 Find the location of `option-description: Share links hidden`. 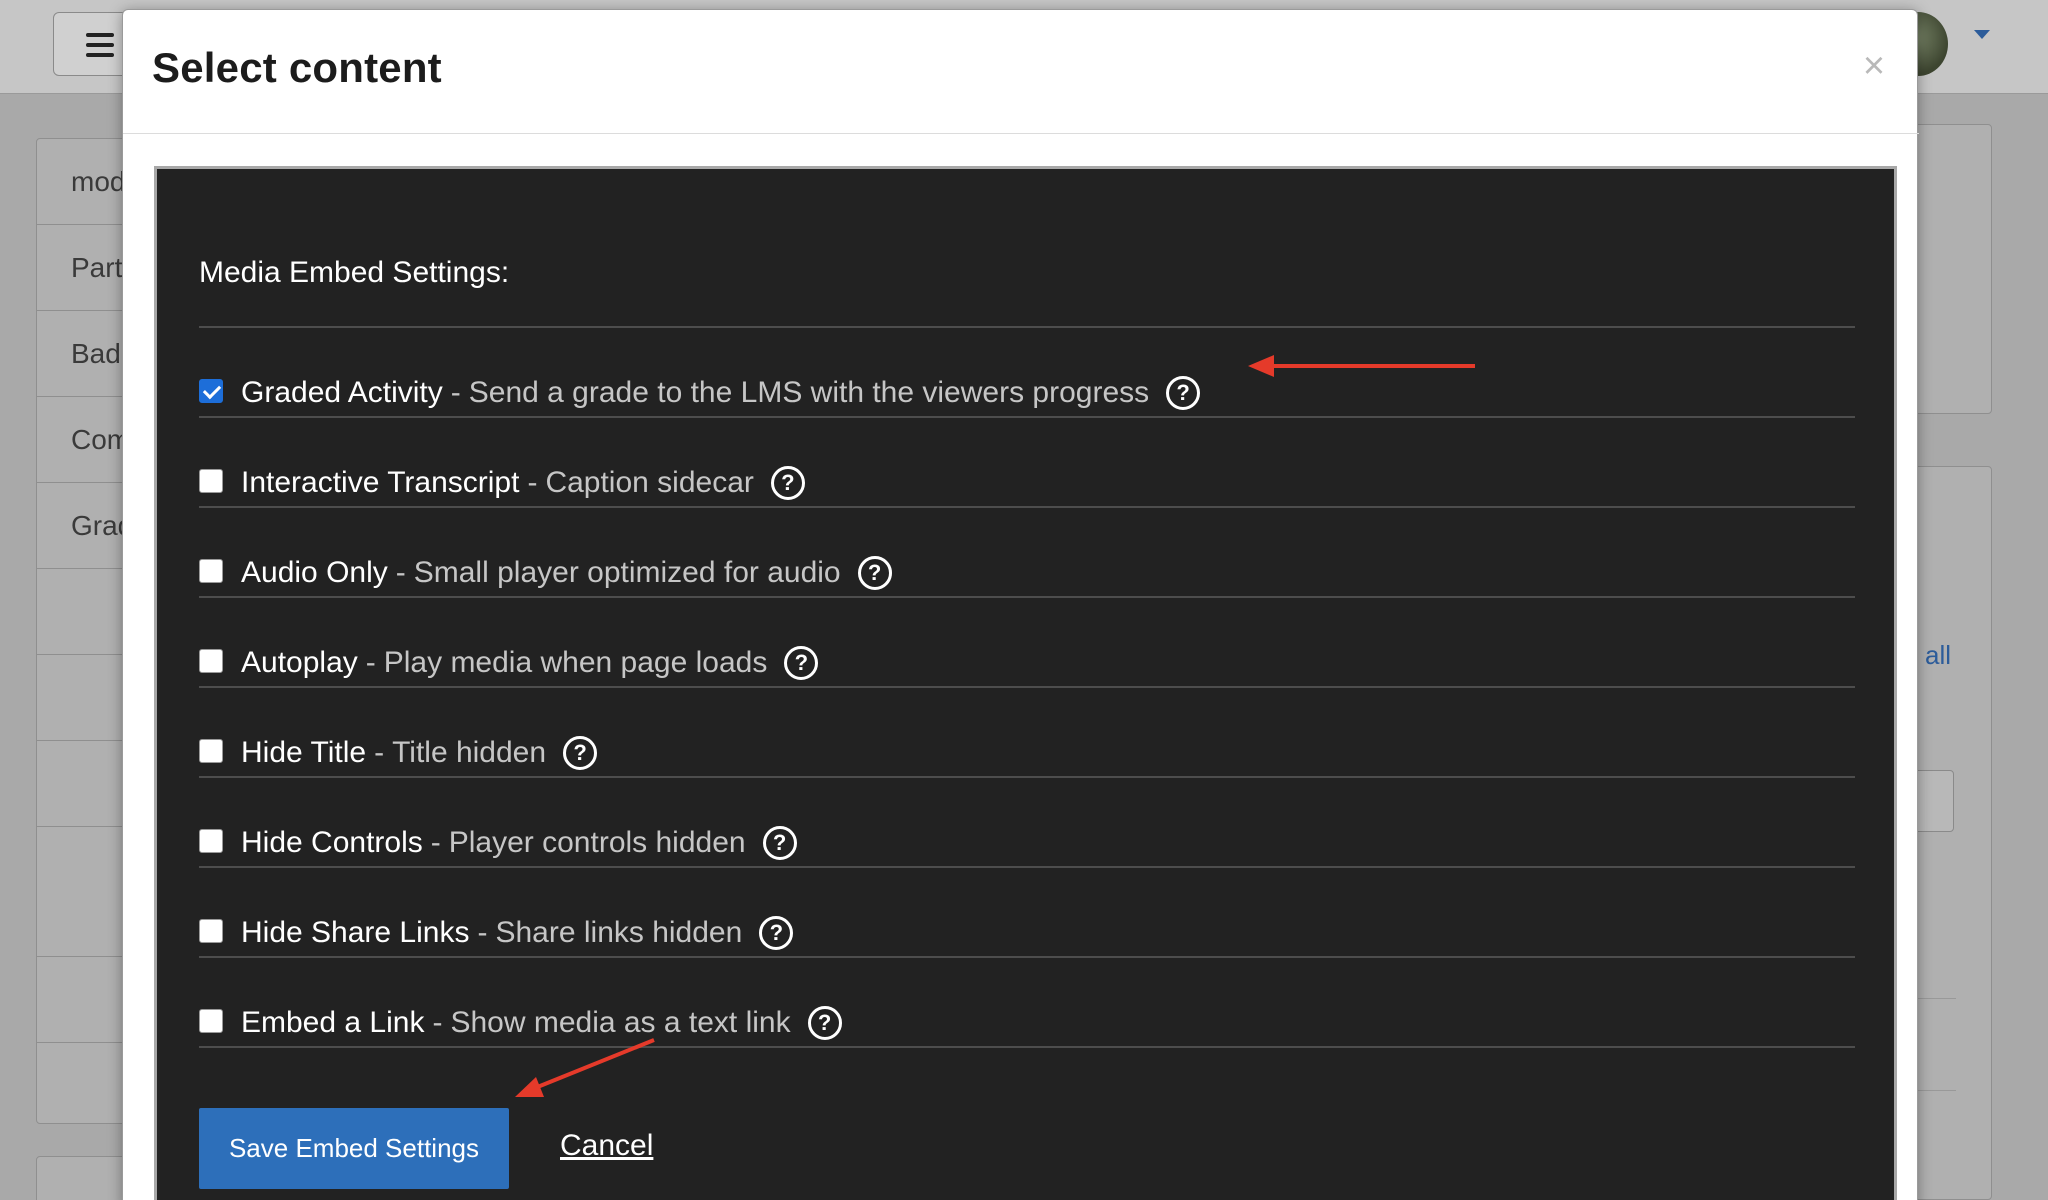

option-description: Share links hidden is located at coordinates (619, 932).